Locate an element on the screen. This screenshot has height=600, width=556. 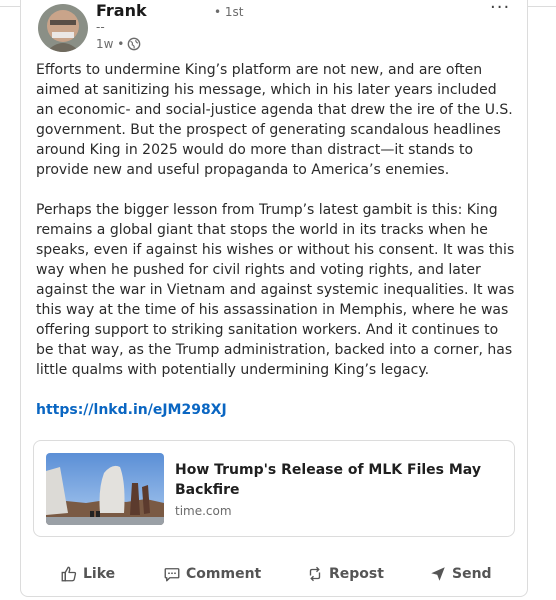
avatar-photo-icon is located at coordinates (63, 28).